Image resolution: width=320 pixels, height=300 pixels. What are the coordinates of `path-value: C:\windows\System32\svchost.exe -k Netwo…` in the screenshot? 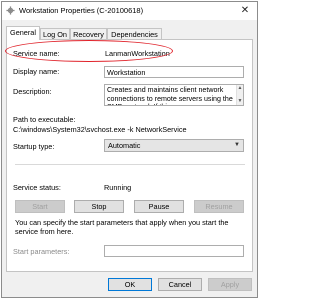 It's located at (100, 129).